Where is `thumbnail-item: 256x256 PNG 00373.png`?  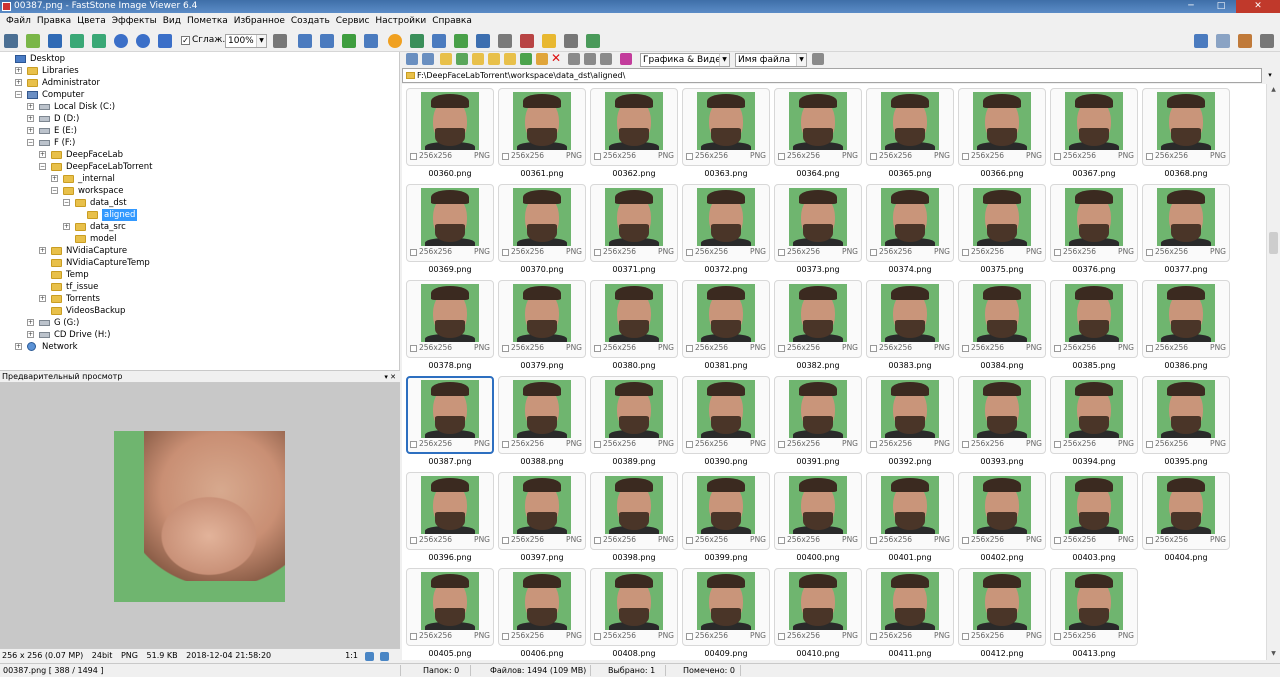
thumbnail-item: 256x256 PNG 00373.png is located at coordinates (818, 232).